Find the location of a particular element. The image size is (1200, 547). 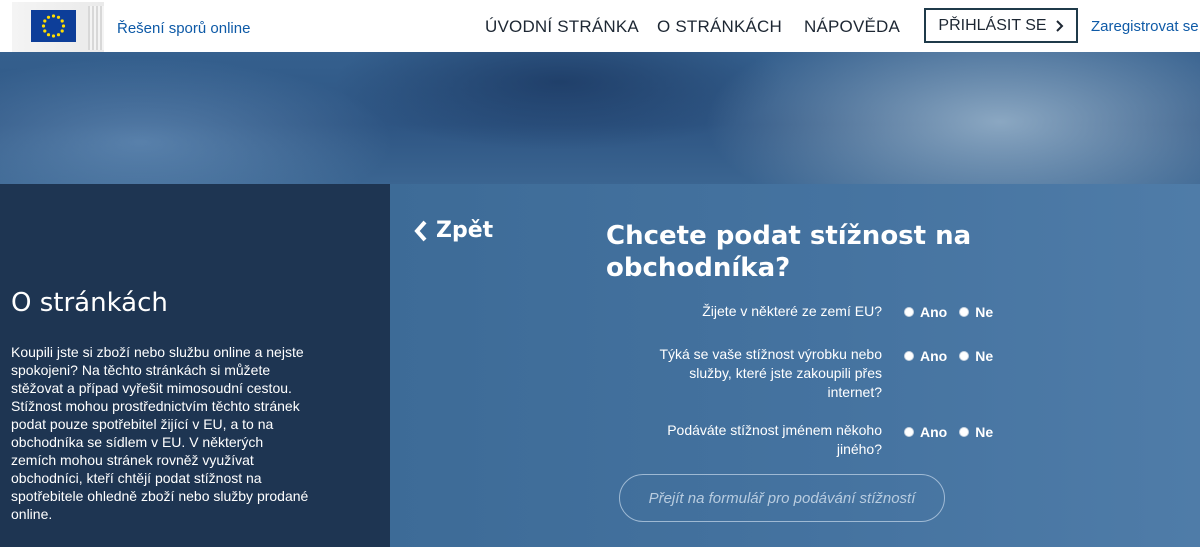

nav-help: NÁPOVĚDA is located at coordinates (852, 27).